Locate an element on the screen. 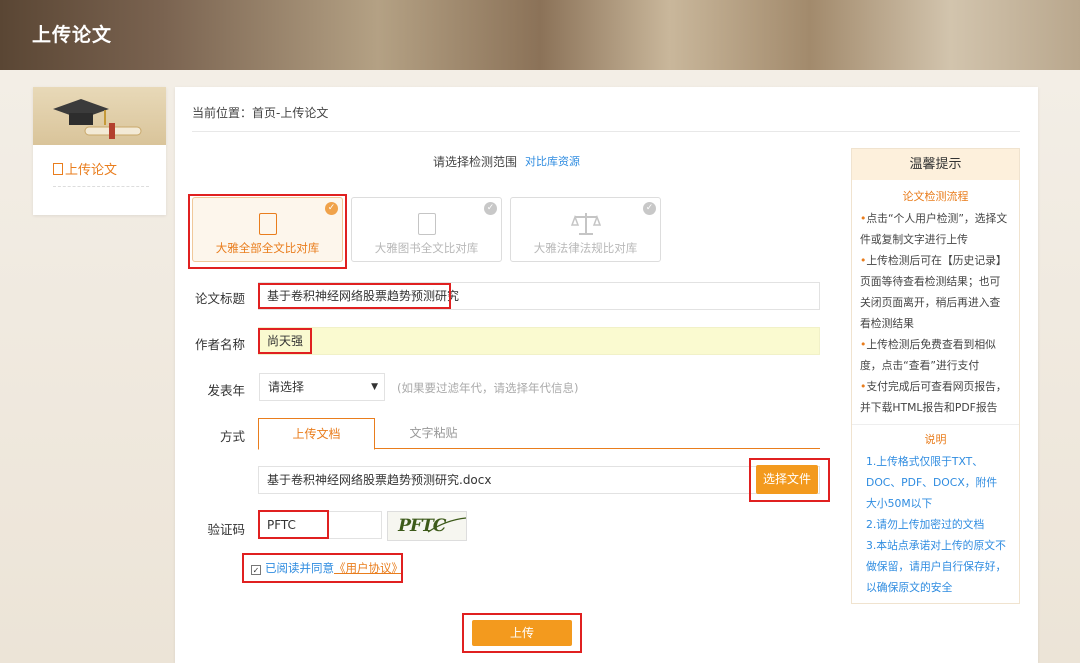 This screenshot has height=663, width=1080. scope-card-law: ✓ 大雅法律法规比对库 is located at coordinates (585, 229).